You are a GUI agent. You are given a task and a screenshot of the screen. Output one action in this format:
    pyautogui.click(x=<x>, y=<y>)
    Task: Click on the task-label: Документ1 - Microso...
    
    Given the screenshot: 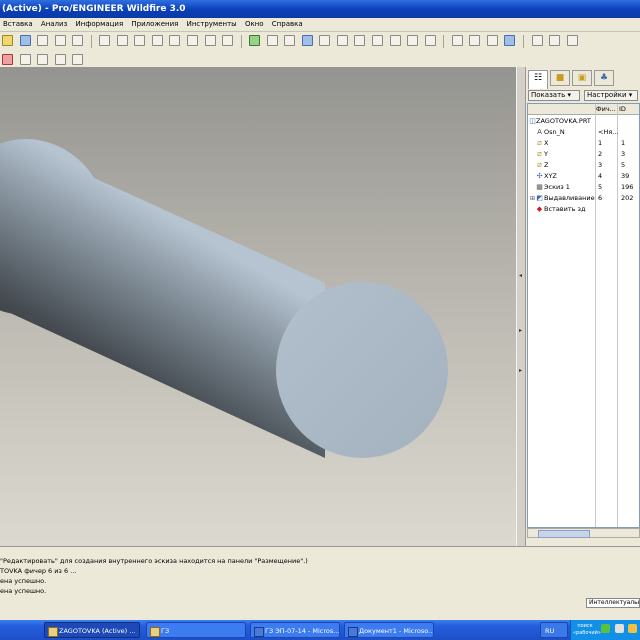 What is the action you would take?
    pyautogui.click(x=396, y=631)
    